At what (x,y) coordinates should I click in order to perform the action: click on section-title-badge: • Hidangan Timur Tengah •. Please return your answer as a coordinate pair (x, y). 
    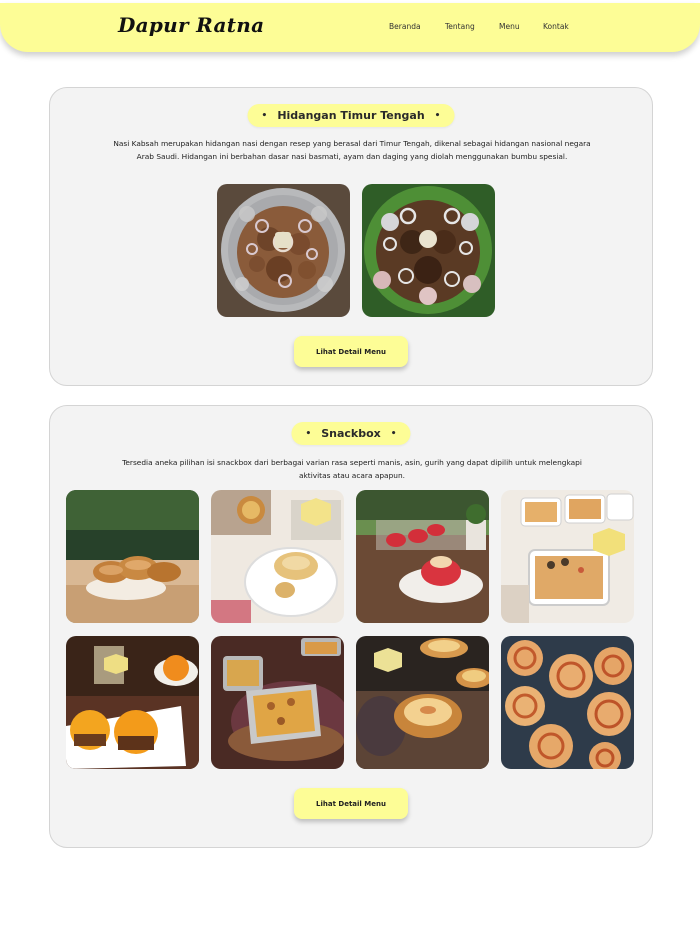
    Looking at the image, I should click on (351, 115).